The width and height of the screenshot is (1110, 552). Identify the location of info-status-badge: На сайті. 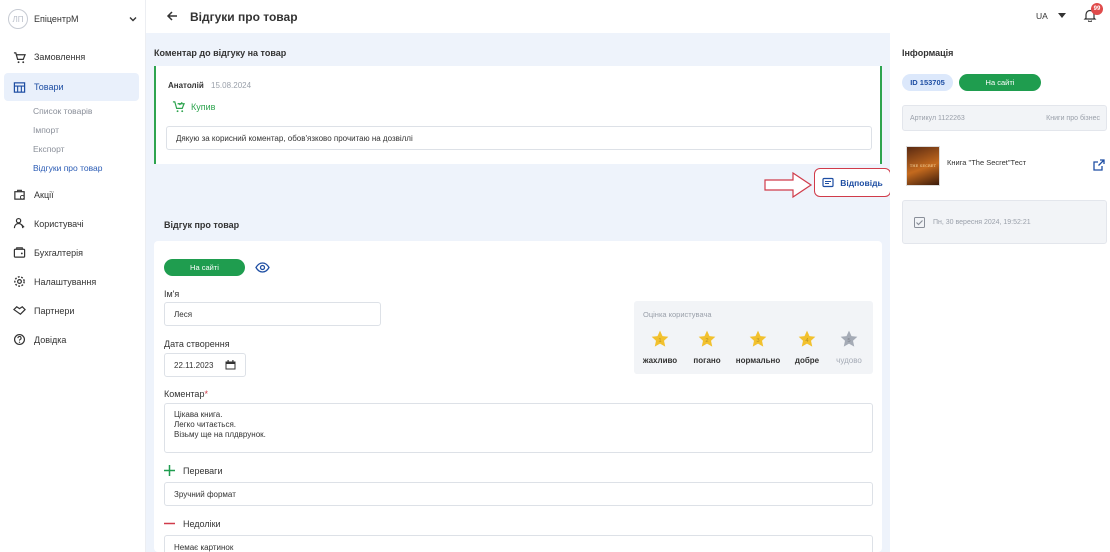
(1000, 82).